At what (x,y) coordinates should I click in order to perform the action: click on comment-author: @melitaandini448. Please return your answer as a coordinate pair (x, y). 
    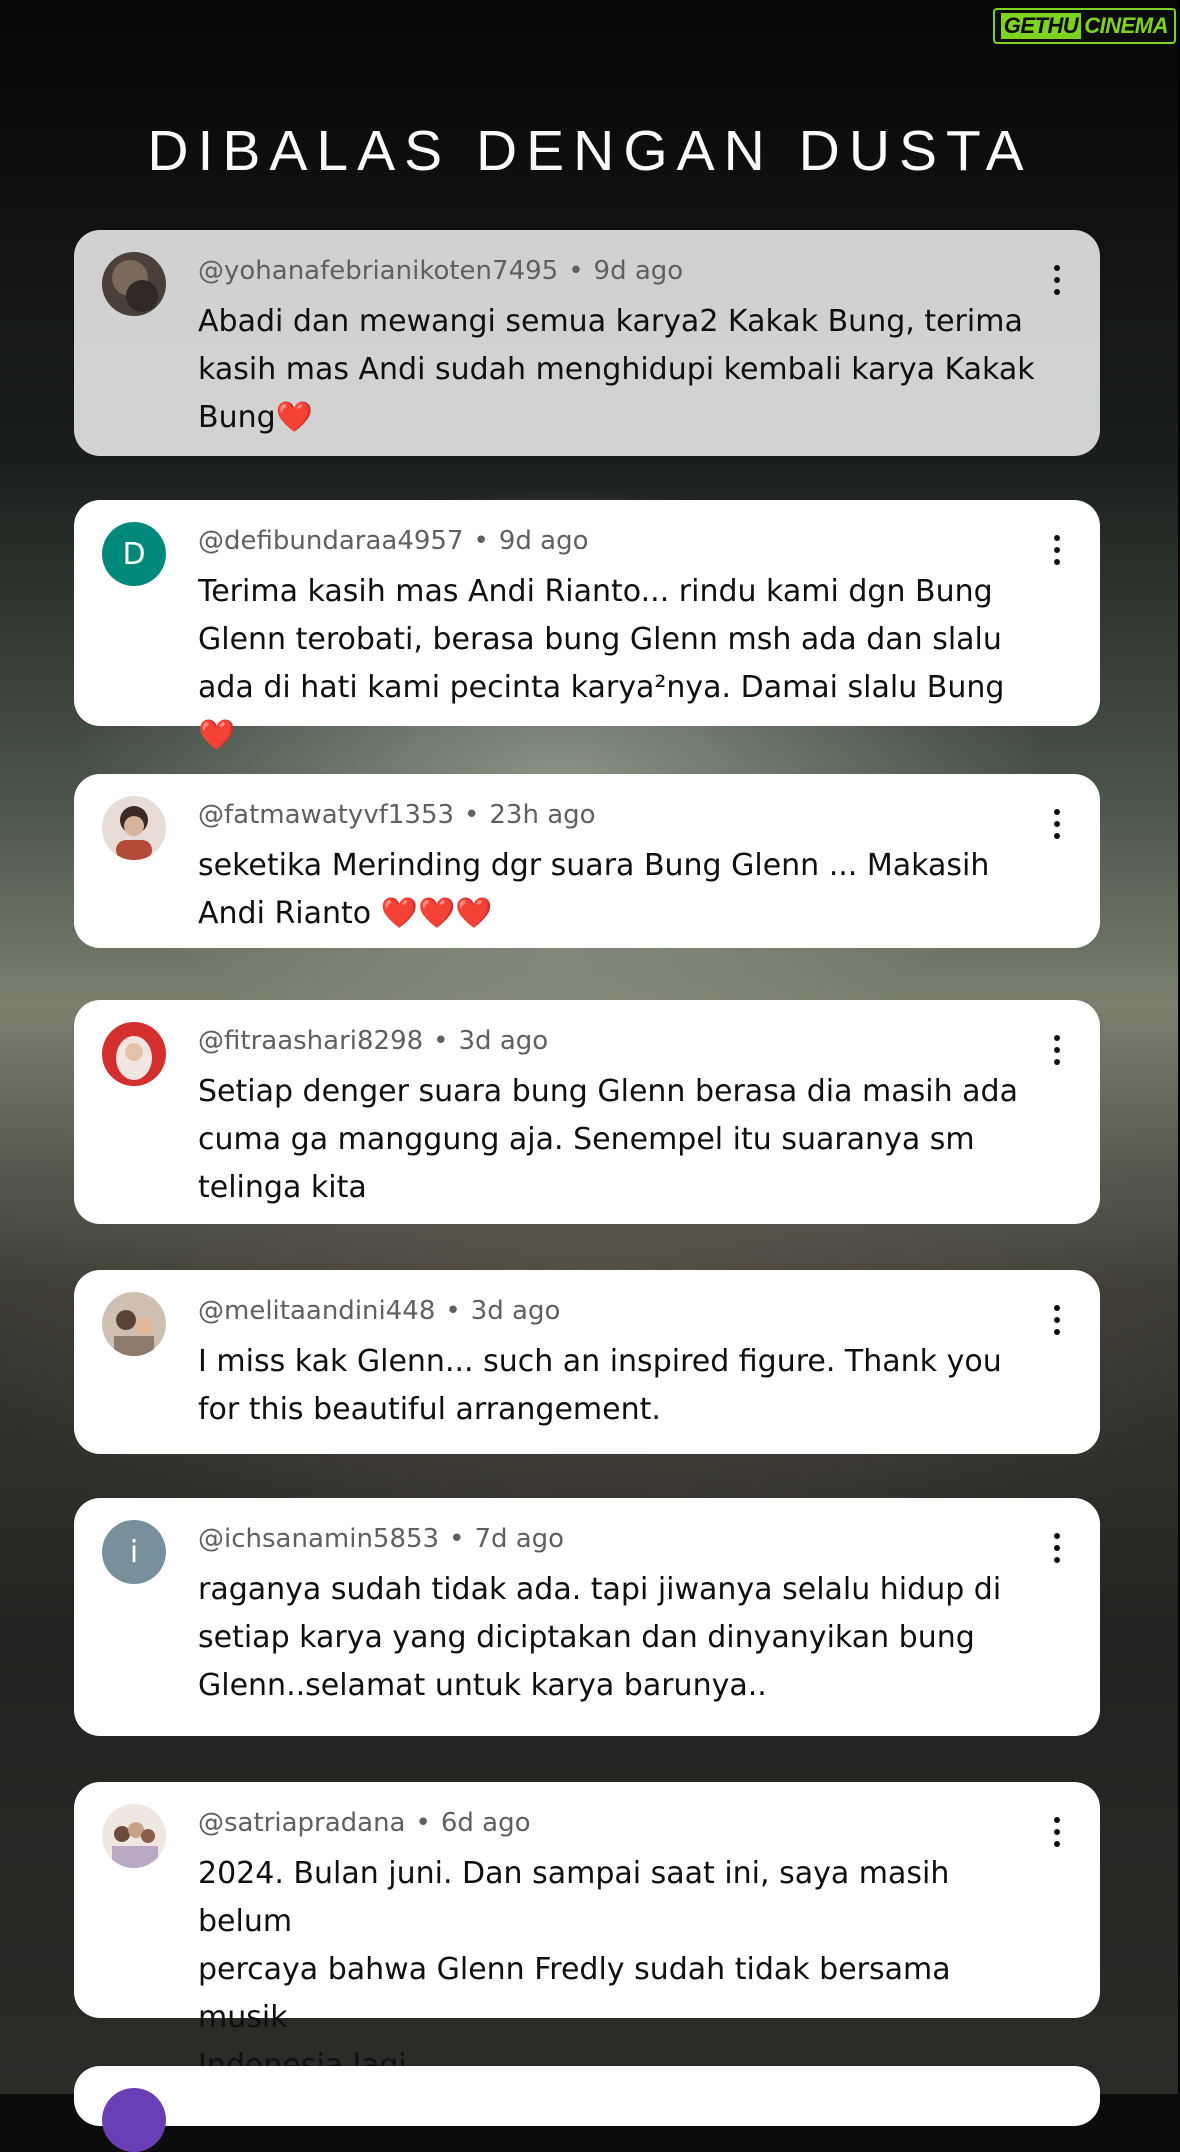
    Looking at the image, I should click on (316, 1311).